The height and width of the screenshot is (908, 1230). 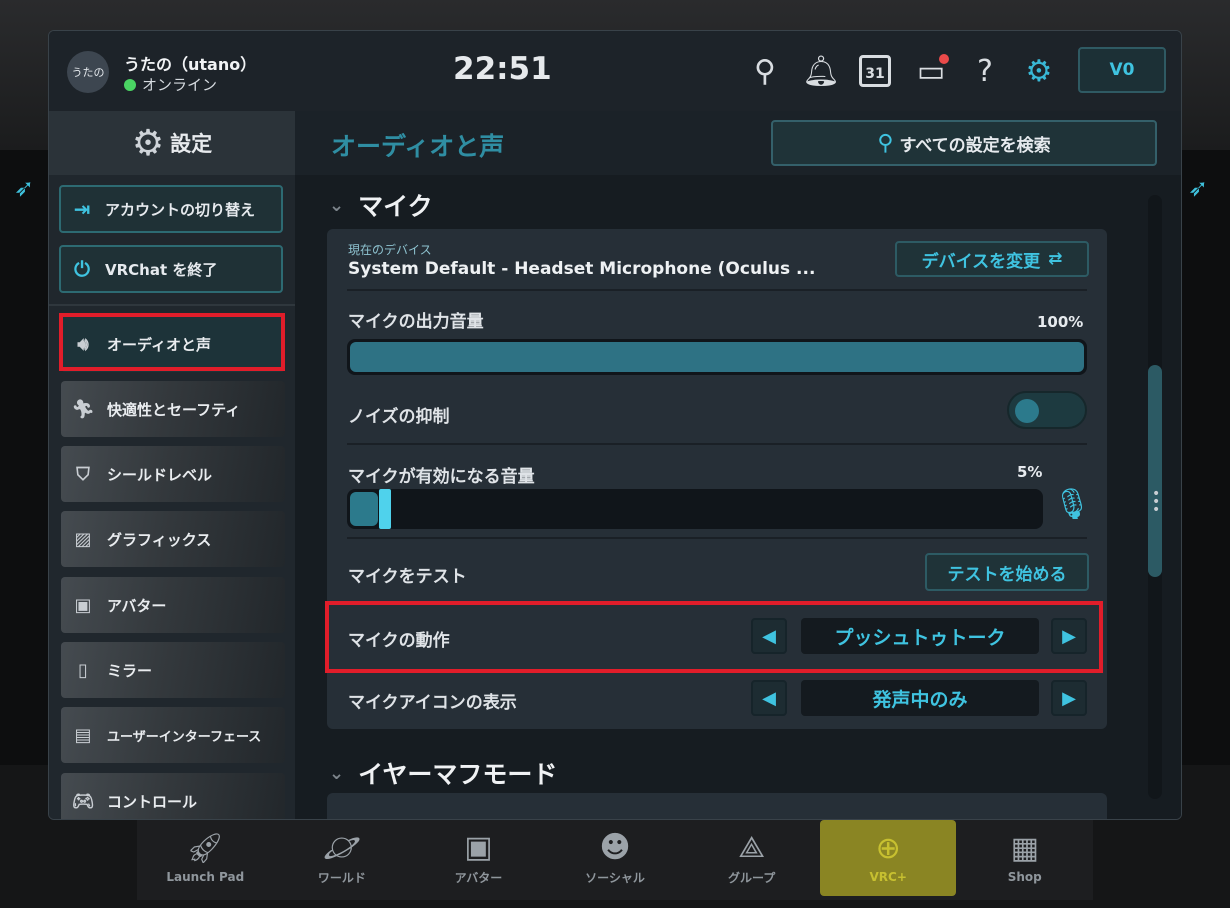 I want to click on dock-label: ソーシャル, so click(x=615, y=877).